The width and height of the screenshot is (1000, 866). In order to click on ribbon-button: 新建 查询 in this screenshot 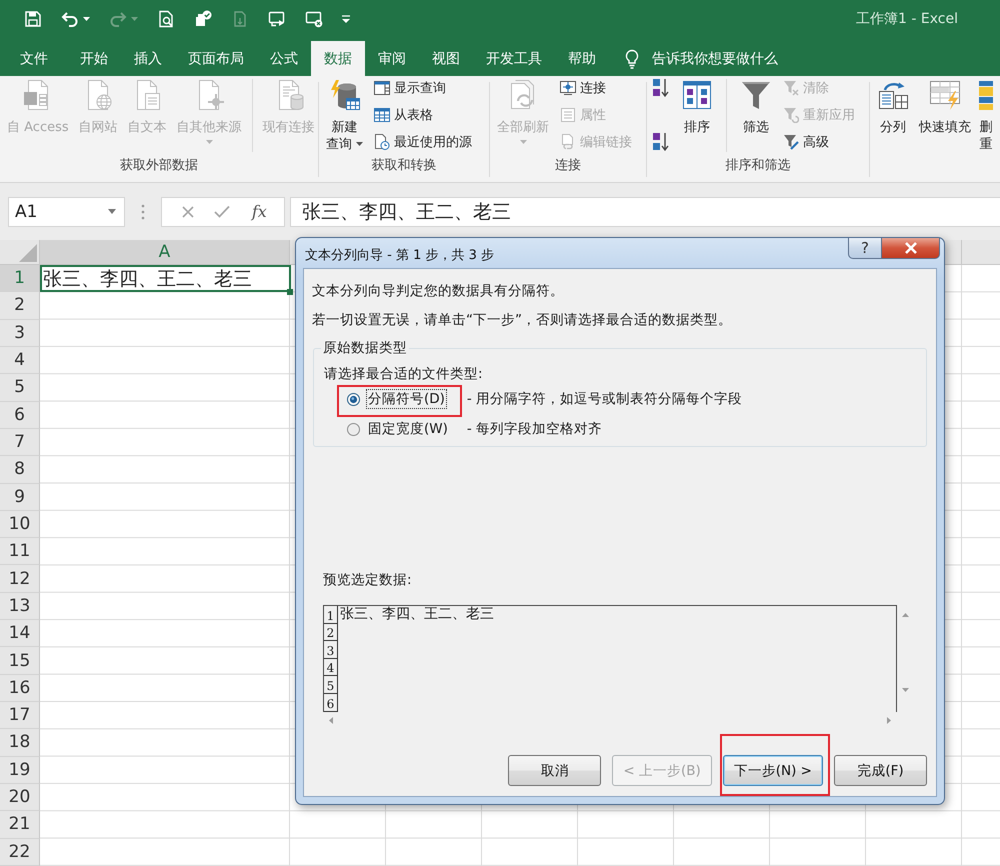, I will do `click(344, 115)`.